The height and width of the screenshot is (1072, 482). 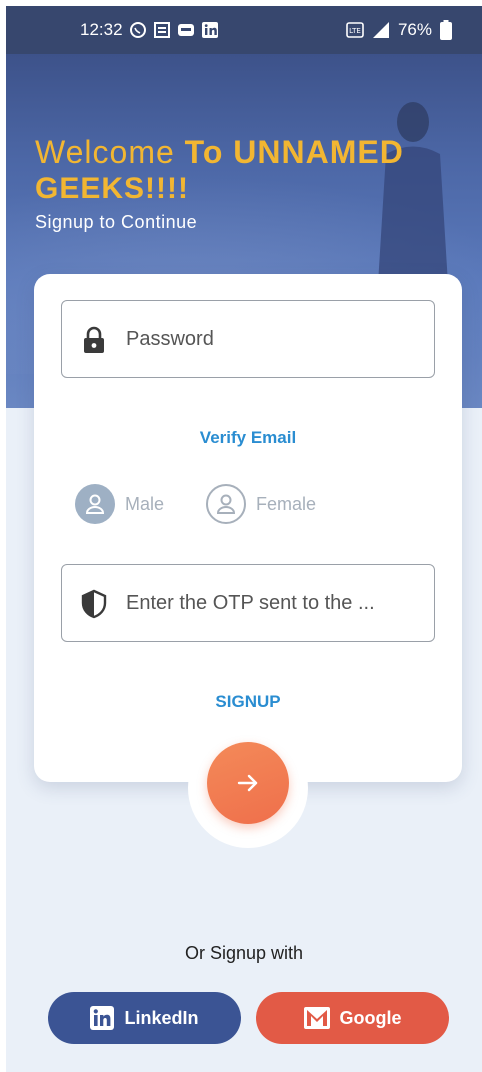 I want to click on brand-line2: GEEKS!!!!, so click(x=112, y=188).